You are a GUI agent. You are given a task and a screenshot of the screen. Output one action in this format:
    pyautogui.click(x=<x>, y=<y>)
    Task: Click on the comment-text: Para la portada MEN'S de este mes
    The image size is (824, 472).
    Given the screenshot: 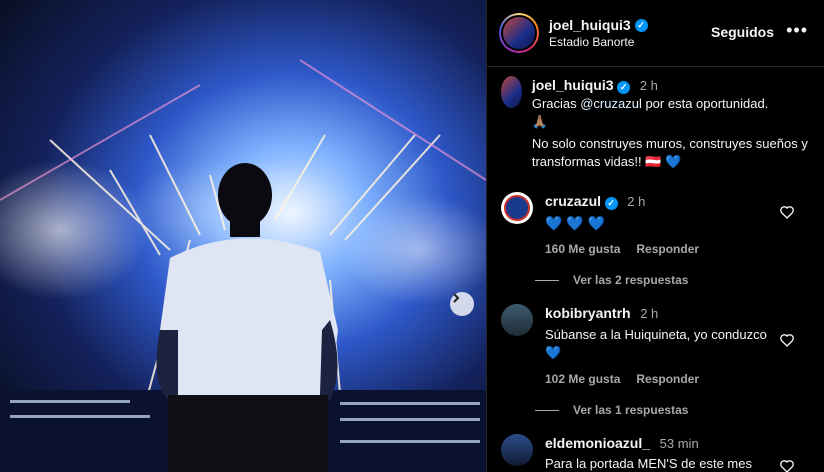 What is the action you would take?
    pyautogui.click(x=648, y=463)
    